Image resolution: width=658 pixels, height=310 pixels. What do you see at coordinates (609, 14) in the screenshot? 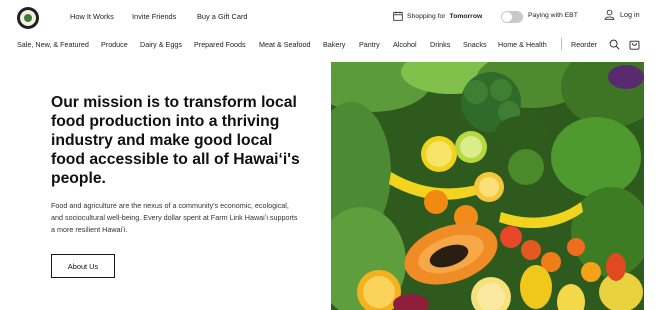
I see `user-icon` at bounding box center [609, 14].